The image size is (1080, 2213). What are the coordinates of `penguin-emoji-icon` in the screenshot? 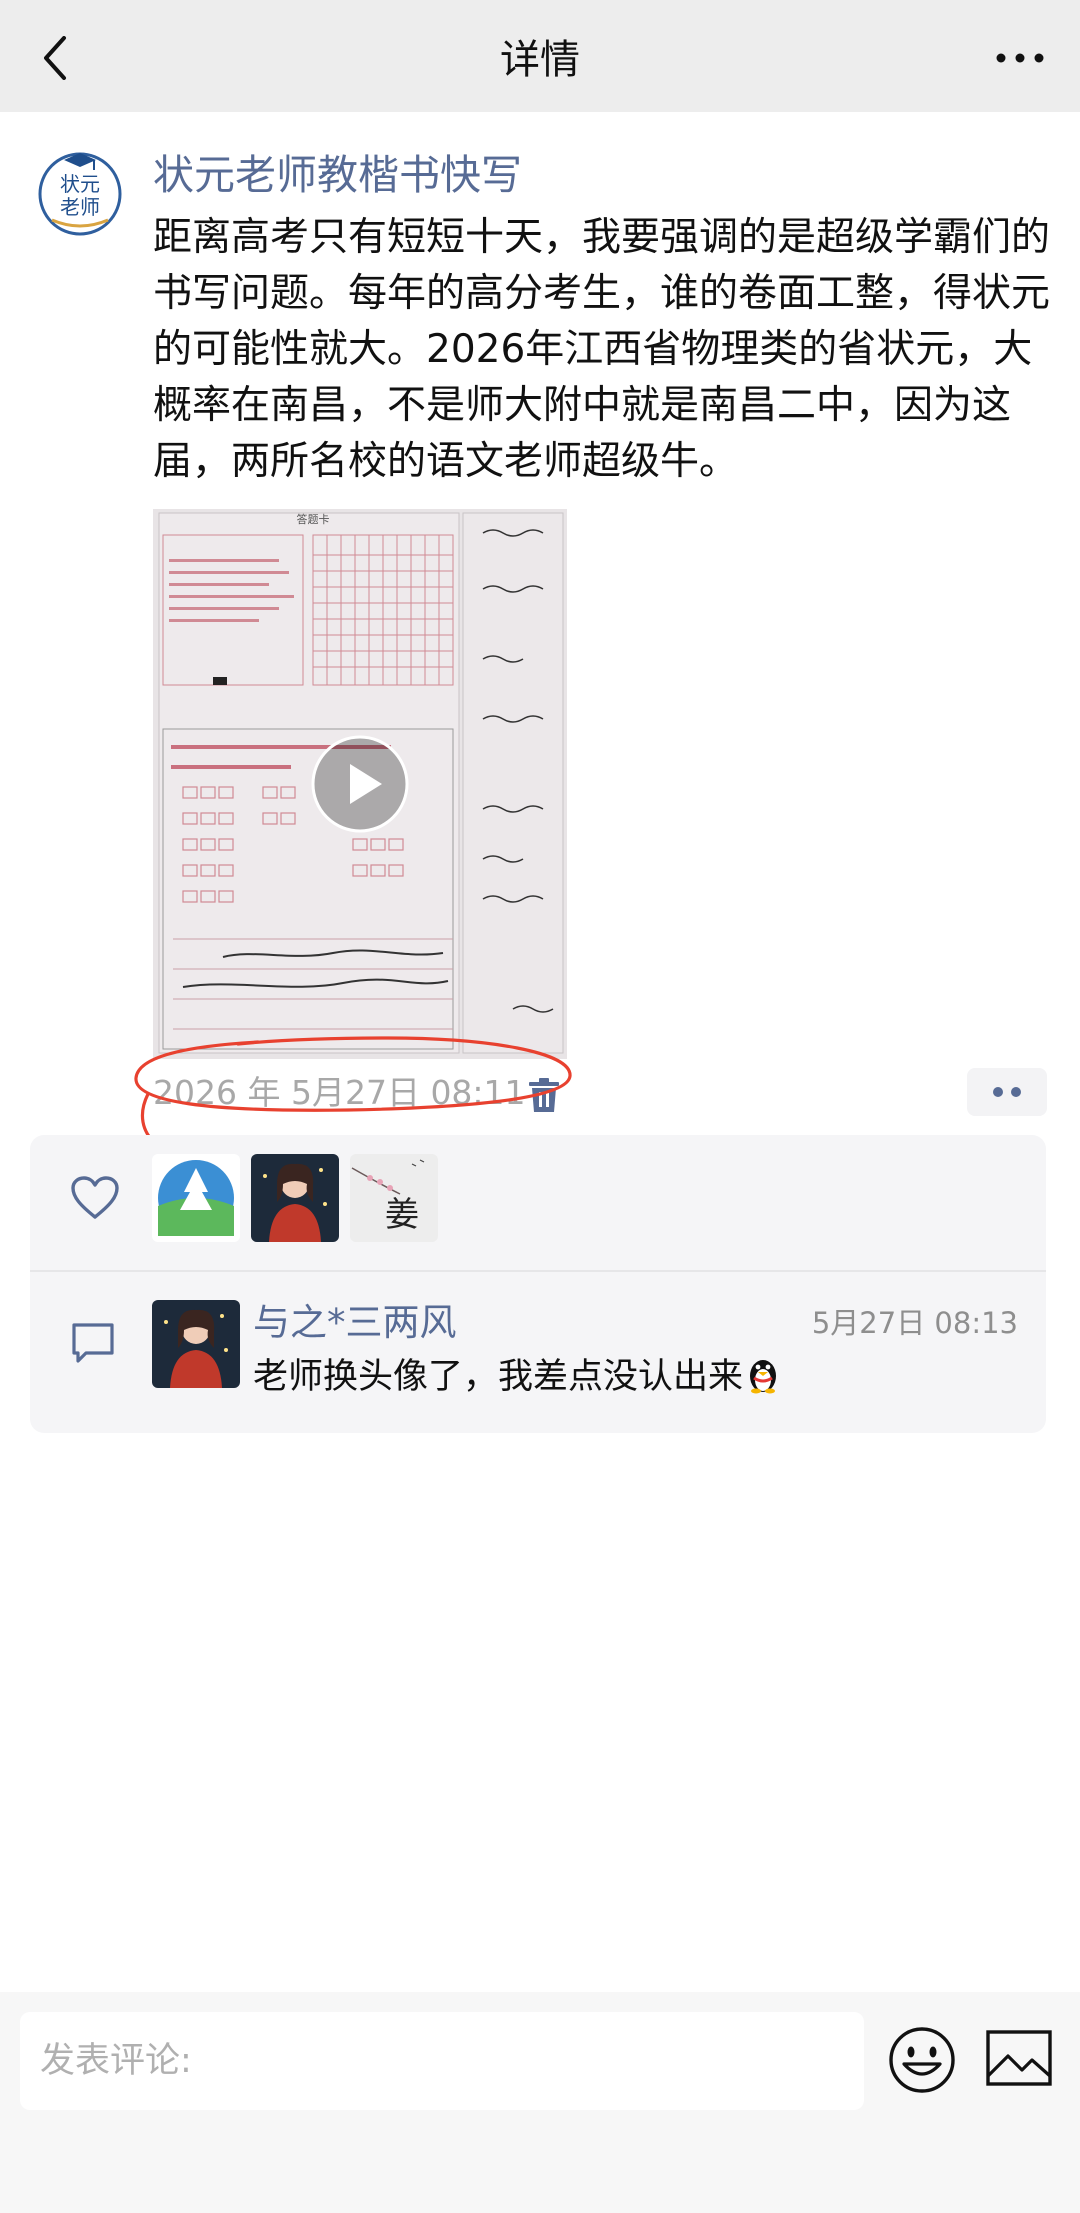 It's located at (763, 1377).